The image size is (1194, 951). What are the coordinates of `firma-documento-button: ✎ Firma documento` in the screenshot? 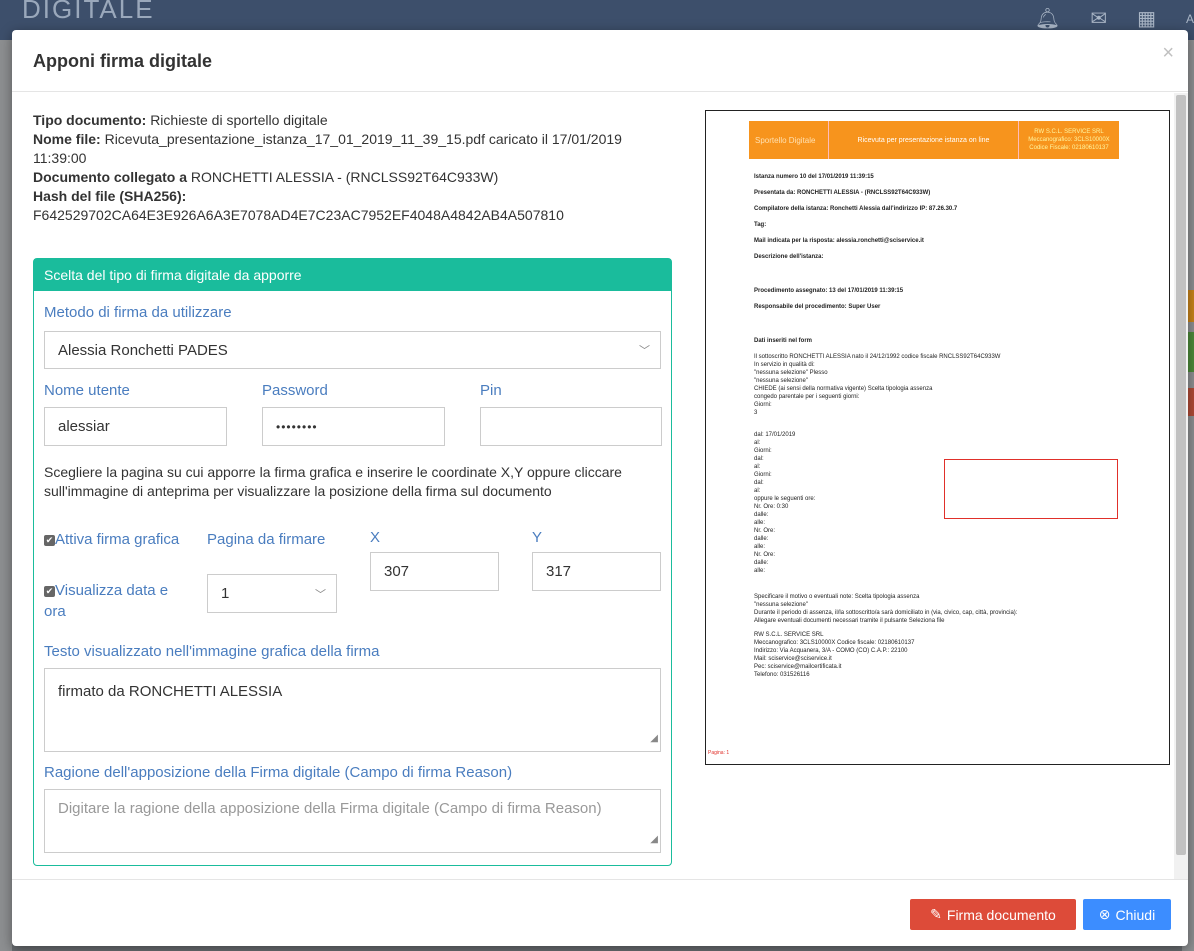 It's located at (993, 914).